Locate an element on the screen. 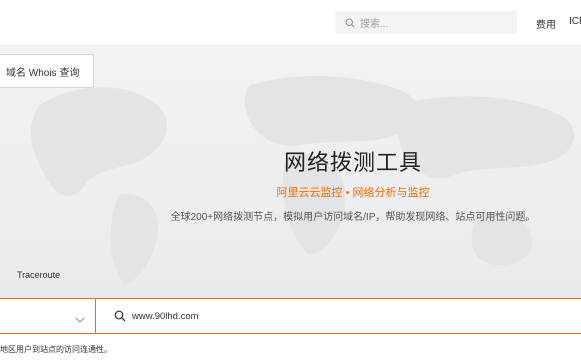  target-url-field: www.90lhd.com is located at coordinates (339, 316).